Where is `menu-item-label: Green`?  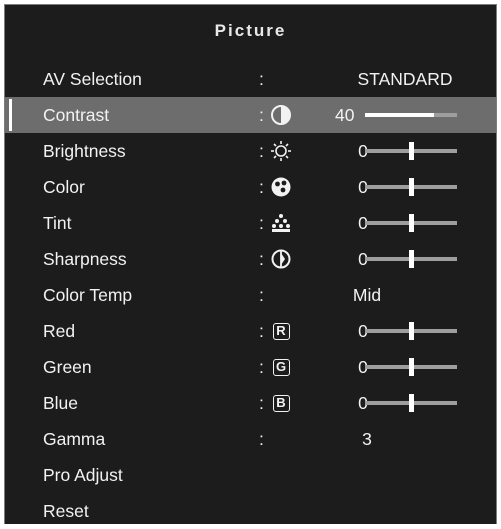 menu-item-label: Green is located at coordinates (67, 367).